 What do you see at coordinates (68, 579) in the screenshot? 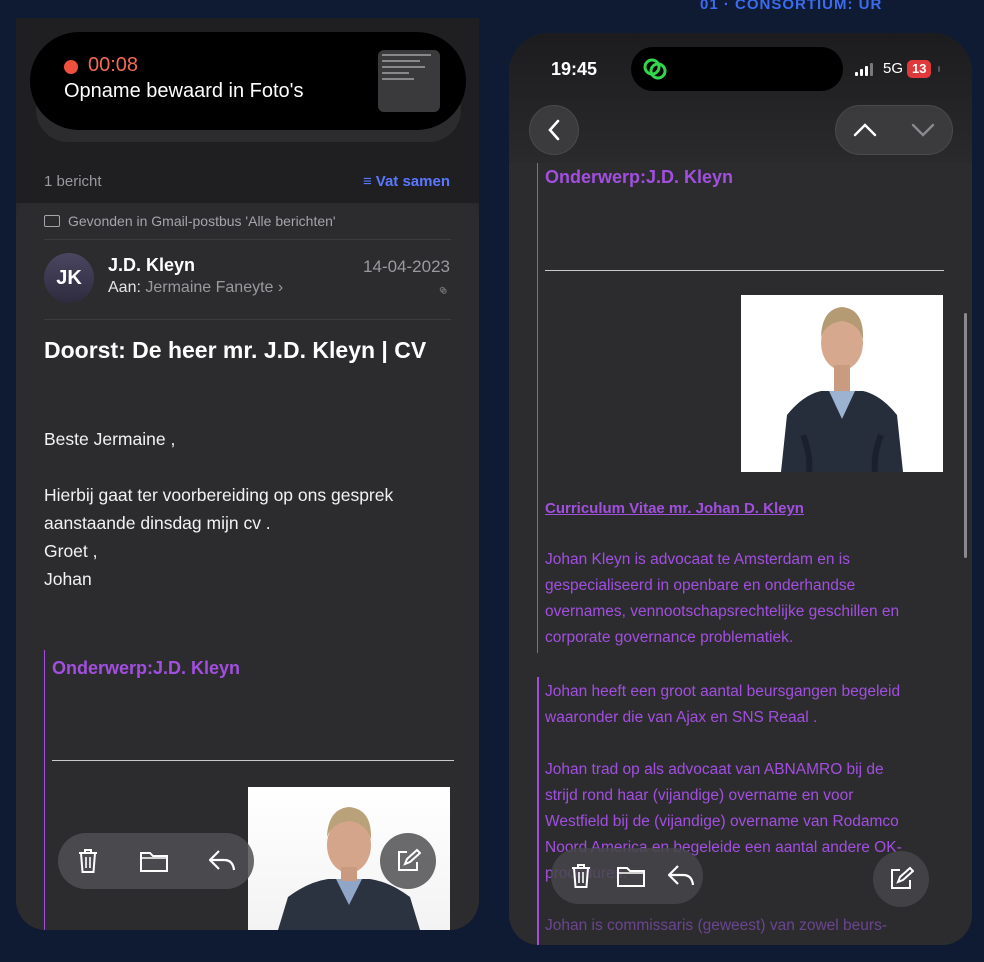
I see `body-line: Johan` at bounding box center [68, 579].